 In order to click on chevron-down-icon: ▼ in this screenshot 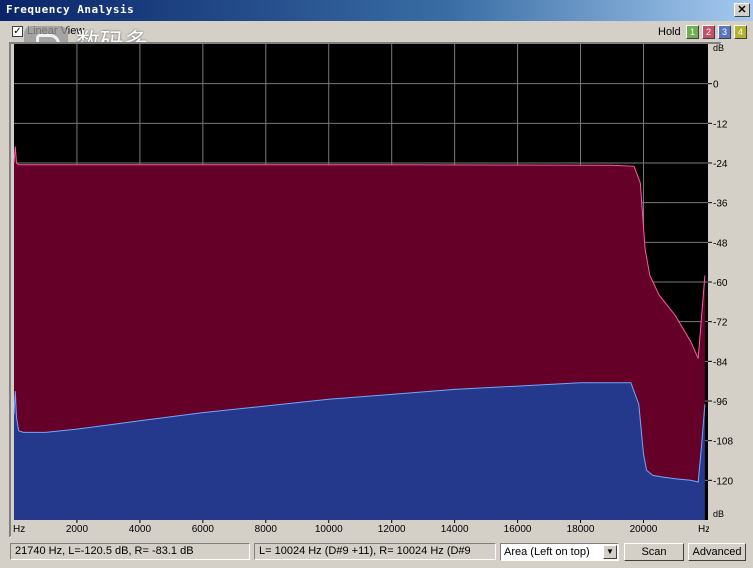, I will do `click(610, 552)`.